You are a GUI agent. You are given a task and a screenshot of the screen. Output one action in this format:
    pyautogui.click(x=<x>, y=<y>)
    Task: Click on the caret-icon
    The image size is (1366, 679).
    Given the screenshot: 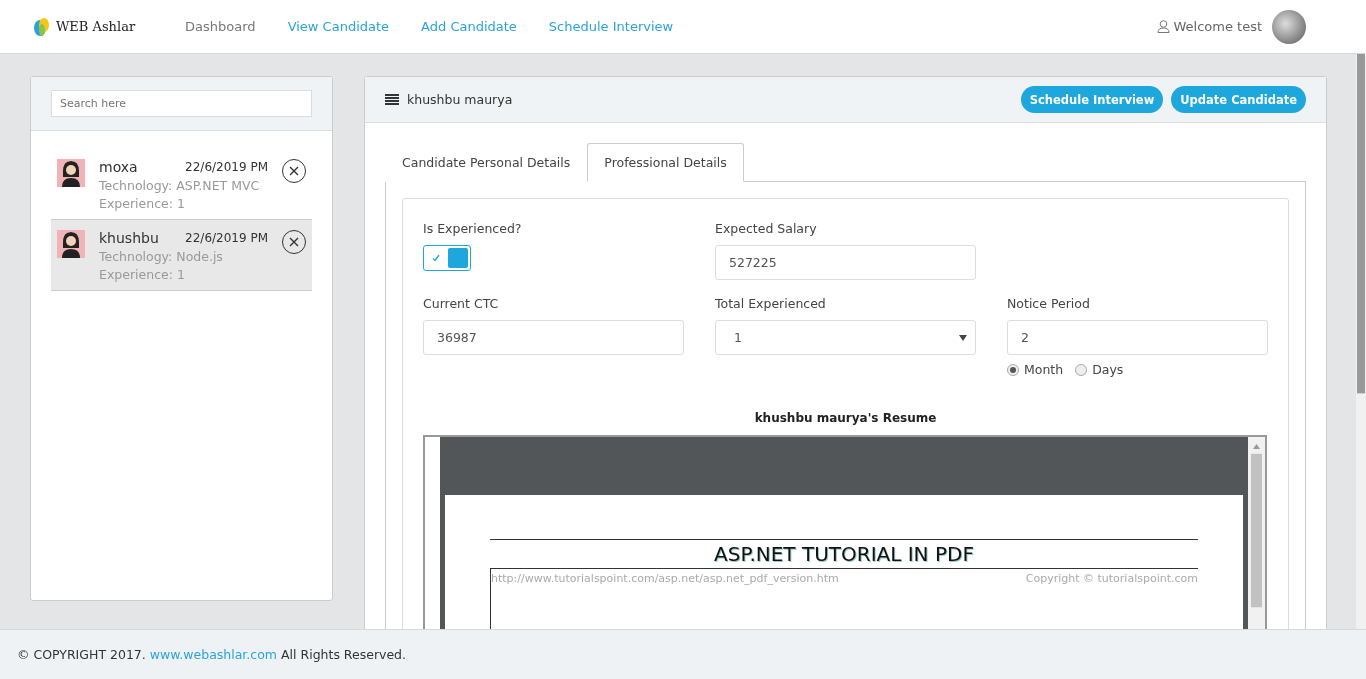 What is the action you would take?
    pyautogui.click(x=963, y=337)
    